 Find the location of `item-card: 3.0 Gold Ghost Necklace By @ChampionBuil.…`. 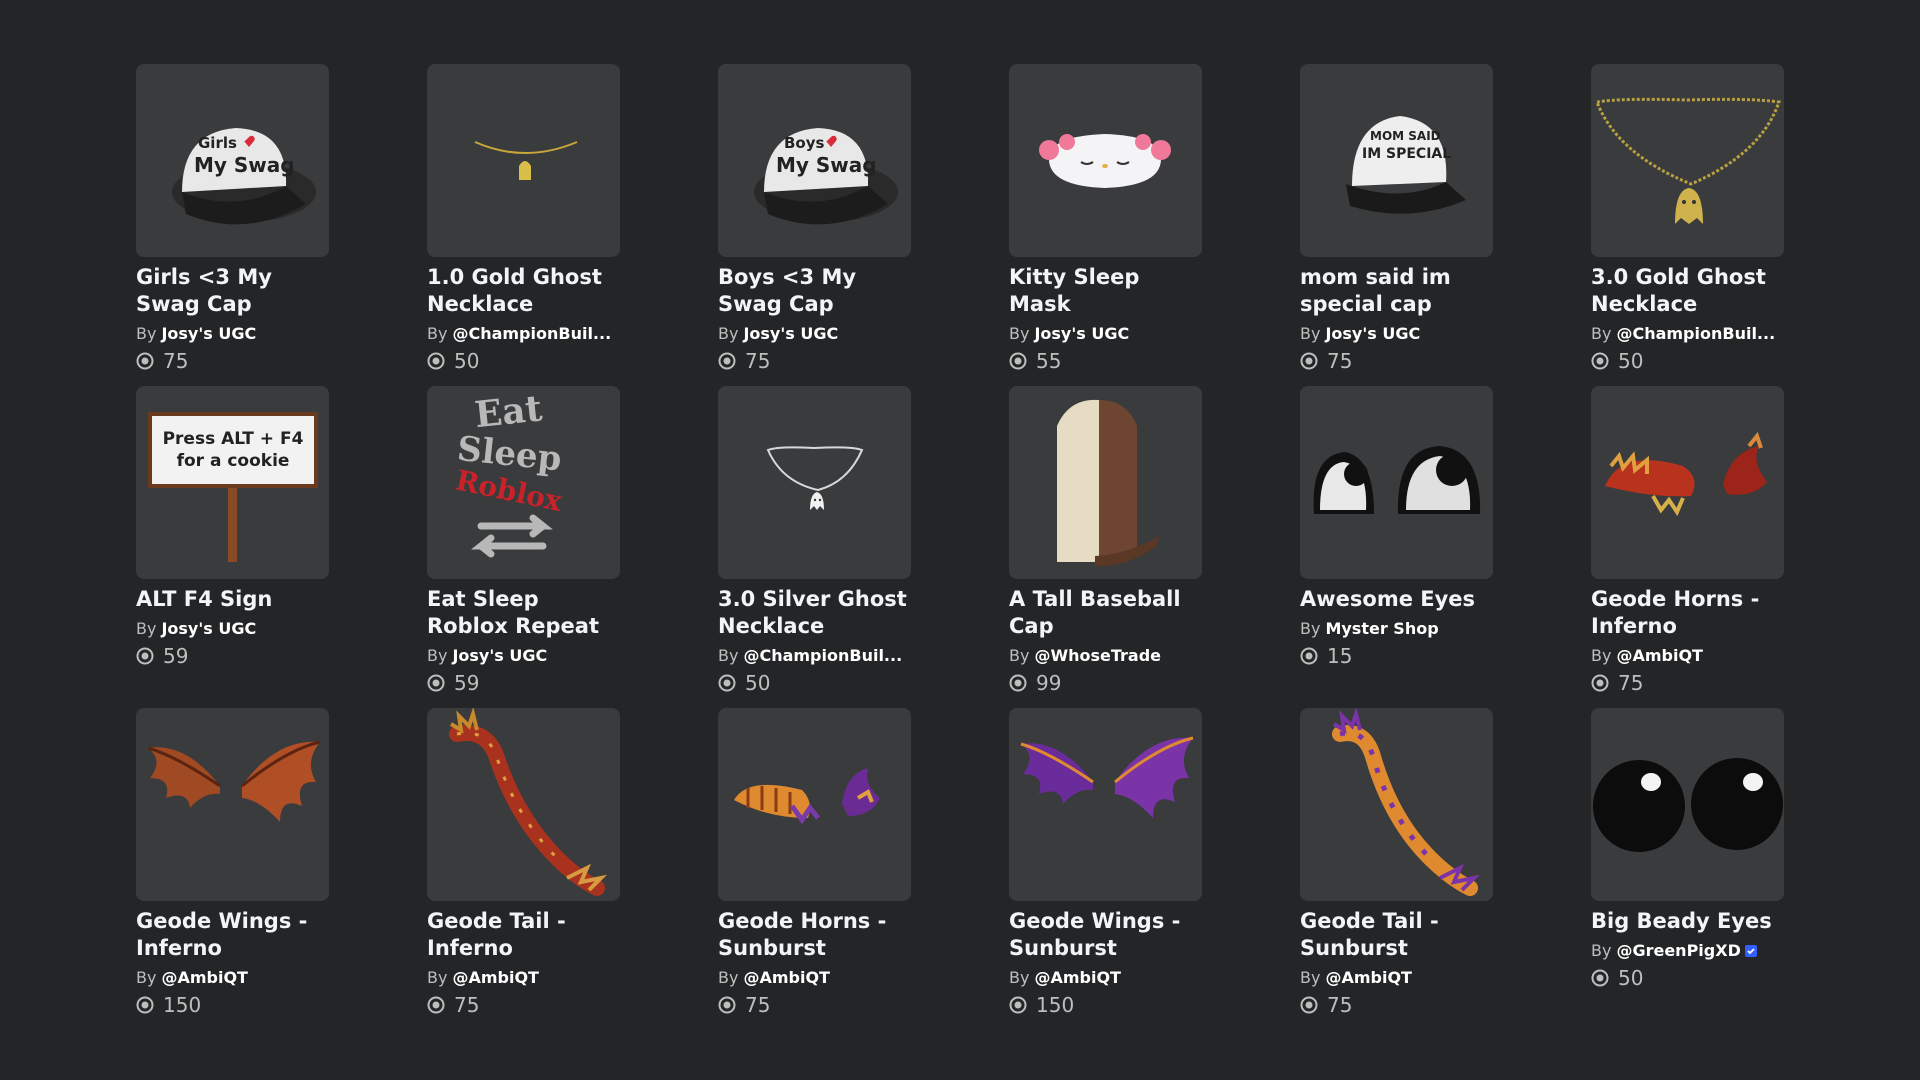

item-card: 3.0 Gold Ghost Necklace By @ChampionBuil.… is located at coordinates (1687, 225).